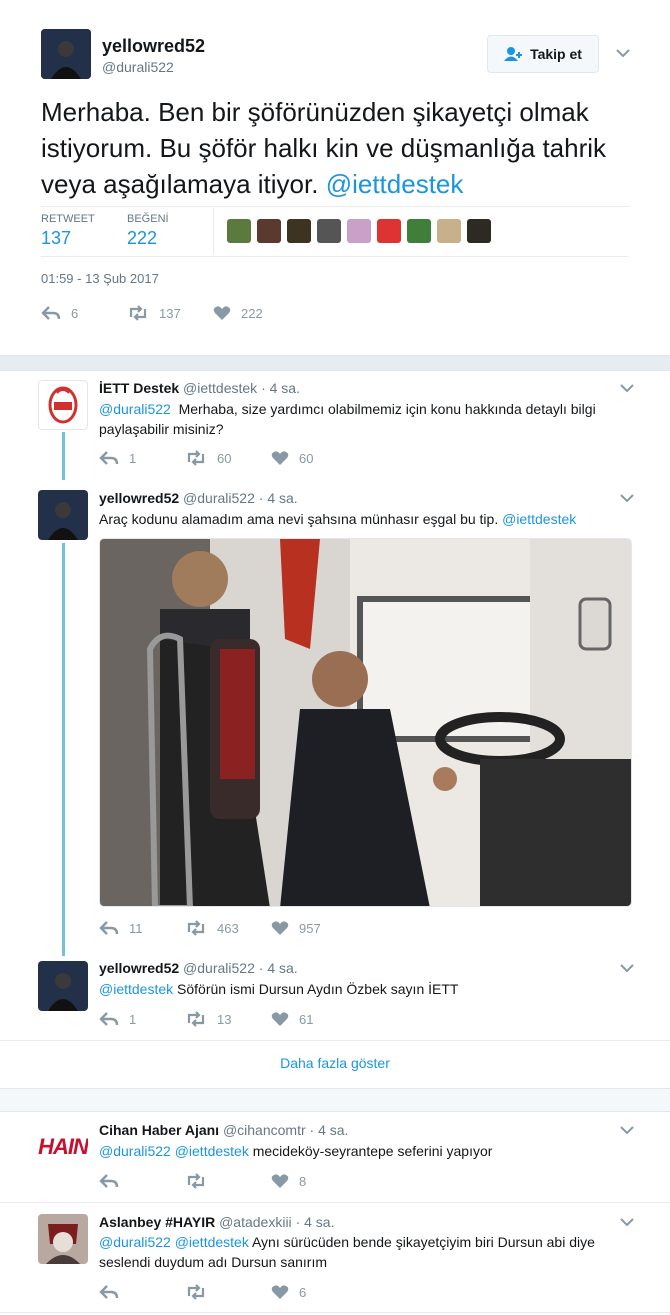 This screenshot has height=1315, width=670. Describe the element at coordinates (68, 219) in the screenshot. I see `retweet-stat-label: RETWEET` at that location.